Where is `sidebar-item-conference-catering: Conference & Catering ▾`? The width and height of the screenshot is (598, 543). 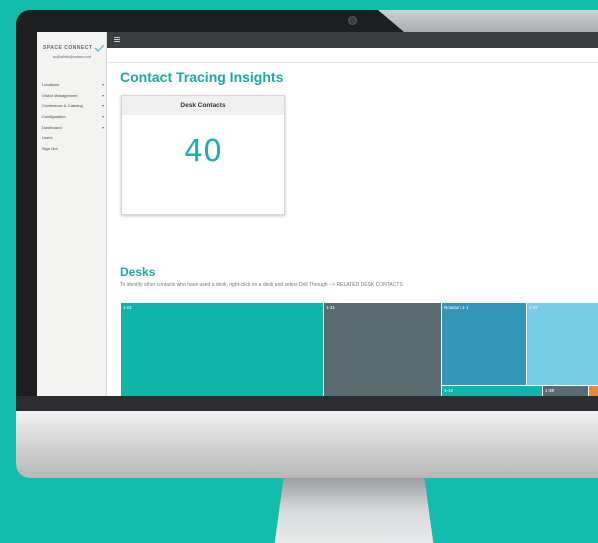 sidebar-item-conference-catering: Conference & Catering ▾ is located at coordinates (73, 105).